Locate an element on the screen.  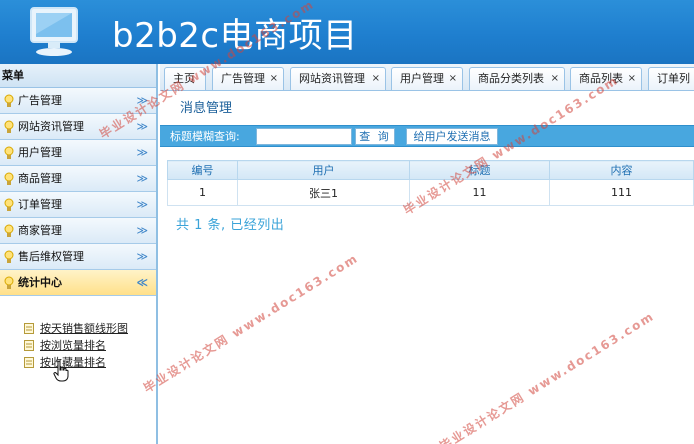
statistics-submenu: 按天销售额线形图 按浏览量排名 按收藏量排名 is located at coordinates (78, 333).